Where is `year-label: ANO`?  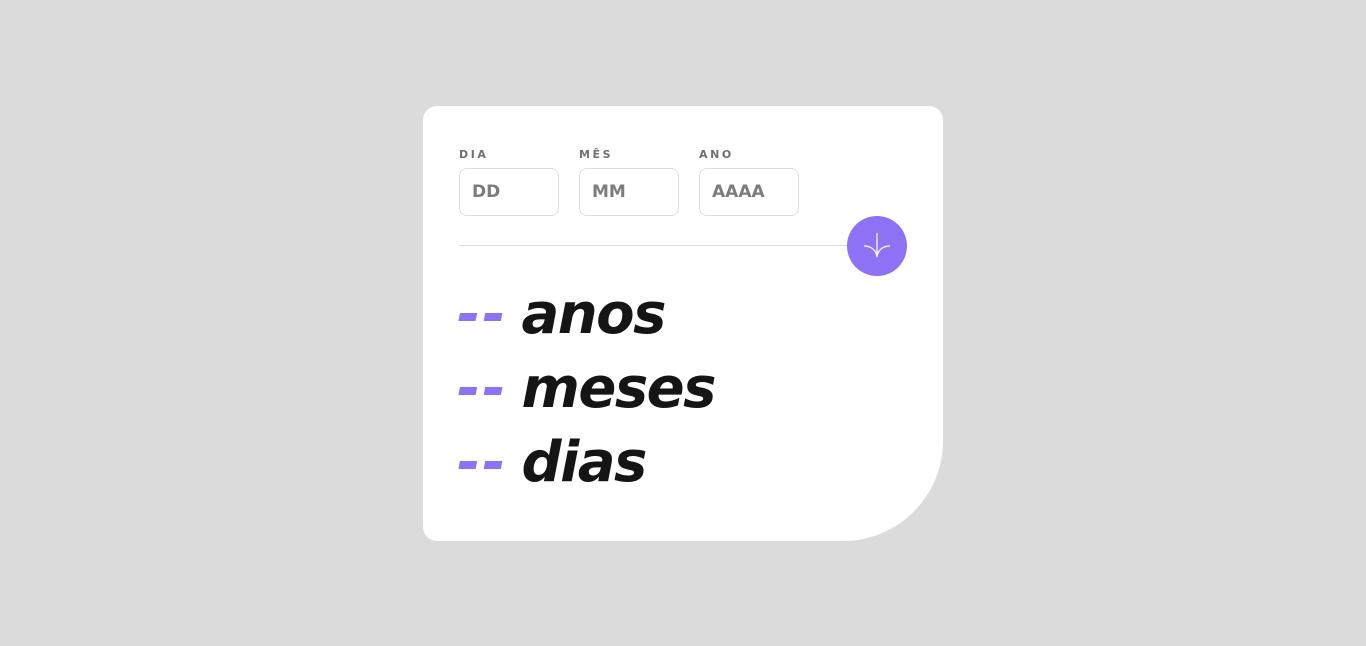
year-label: ANO is located at coordinates (716, 154).